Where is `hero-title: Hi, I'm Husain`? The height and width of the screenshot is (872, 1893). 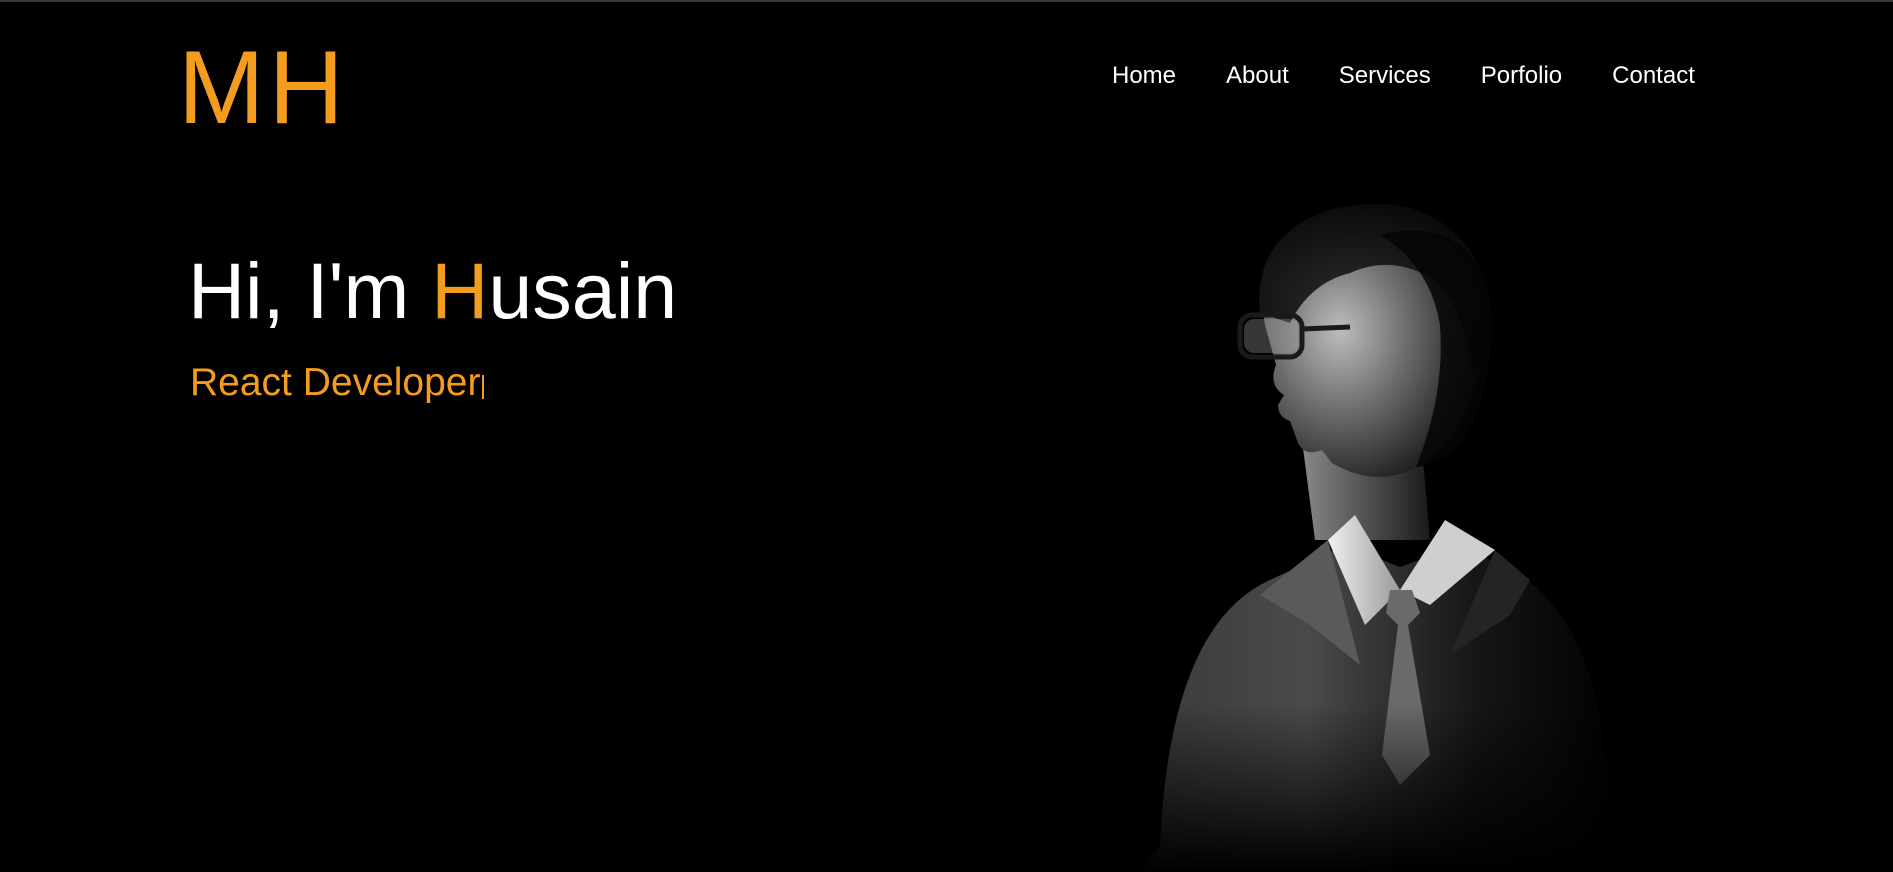
hero-title: Hi, I'm Husain is located at coordinates (432, 291).